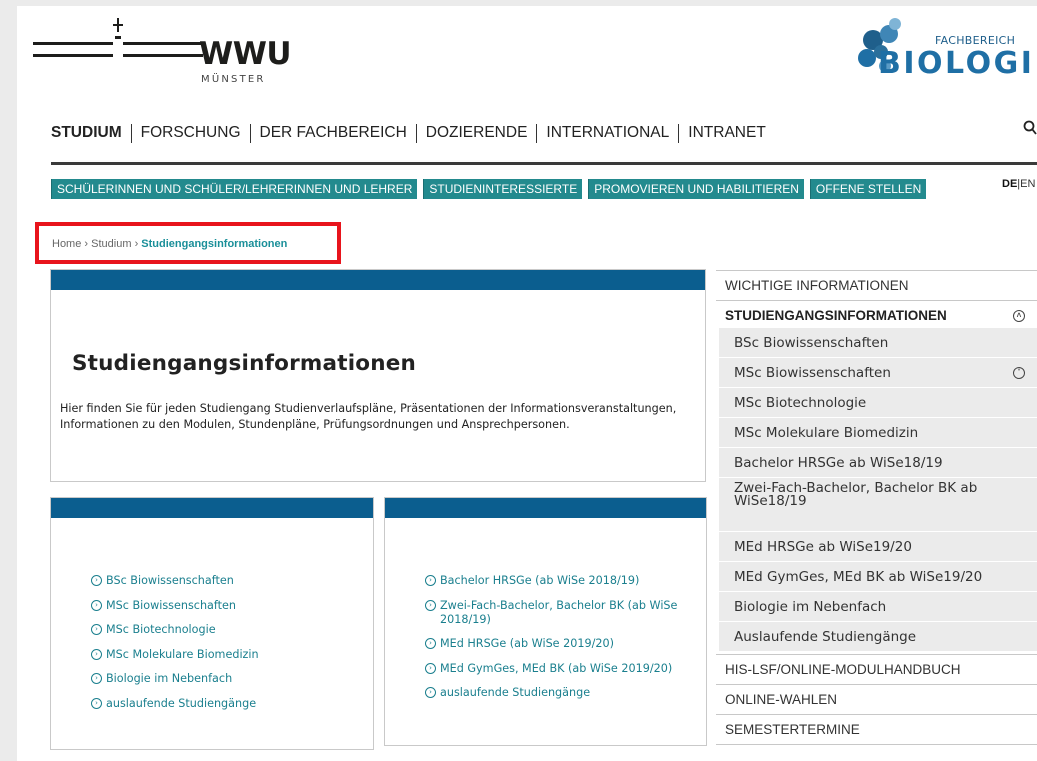 The width and height of the screenshot is (1037, 761). Describe the element at coordinates (527, 643) in the screenshot. I see `link-label: MEd HRSGe (ab WiSe 2019/20)` at that location.